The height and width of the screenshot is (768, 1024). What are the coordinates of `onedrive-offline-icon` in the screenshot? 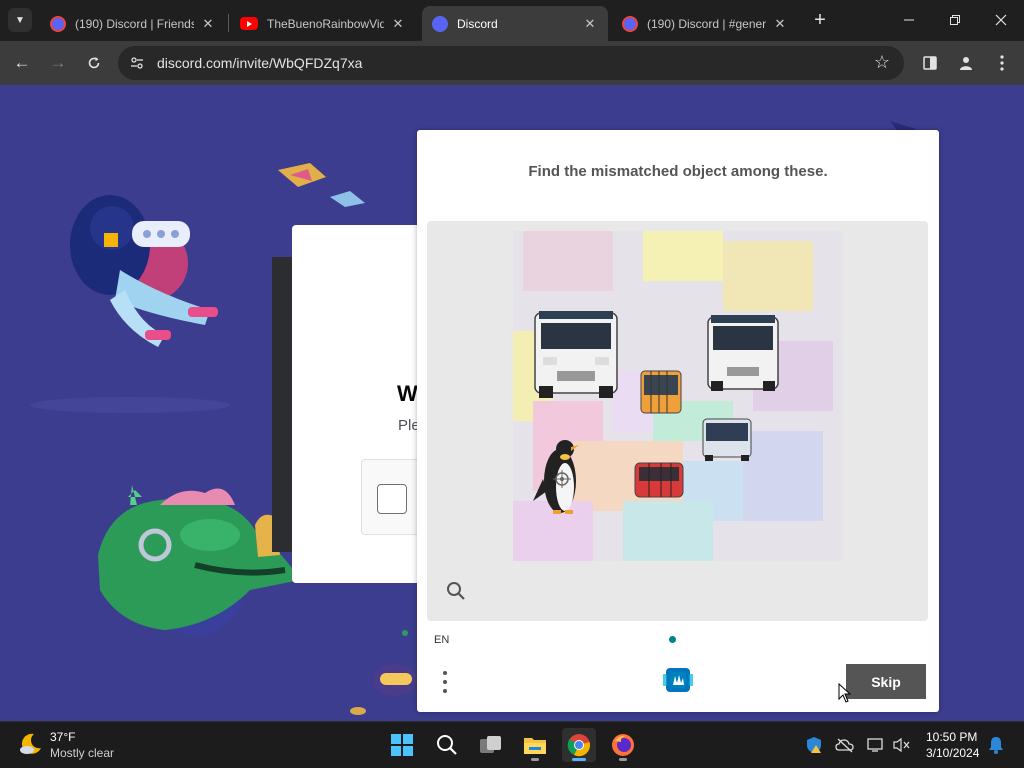 It's located at (845, 745).